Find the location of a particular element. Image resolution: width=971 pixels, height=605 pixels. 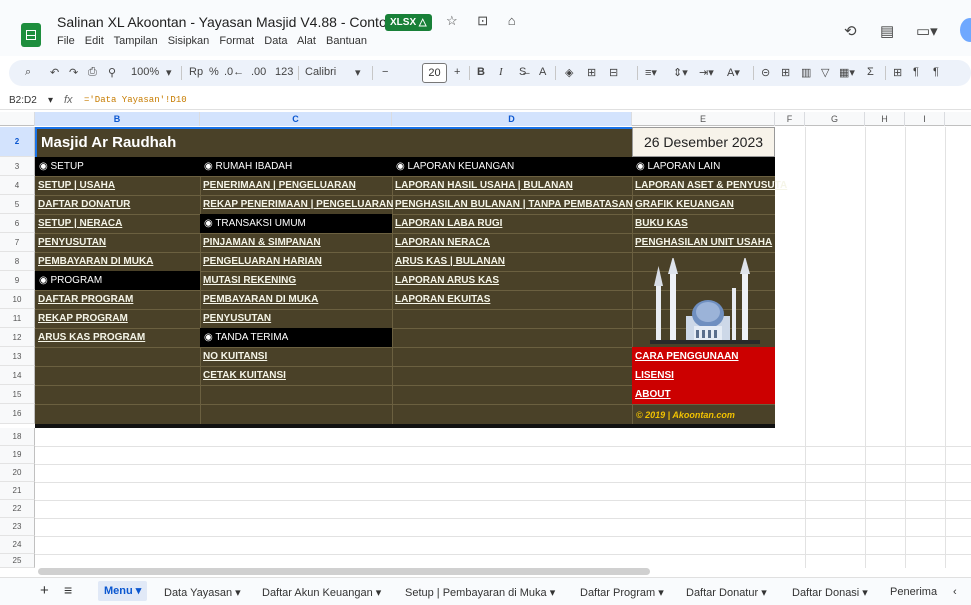

percent-button: % is located at coordinates (214, 72).